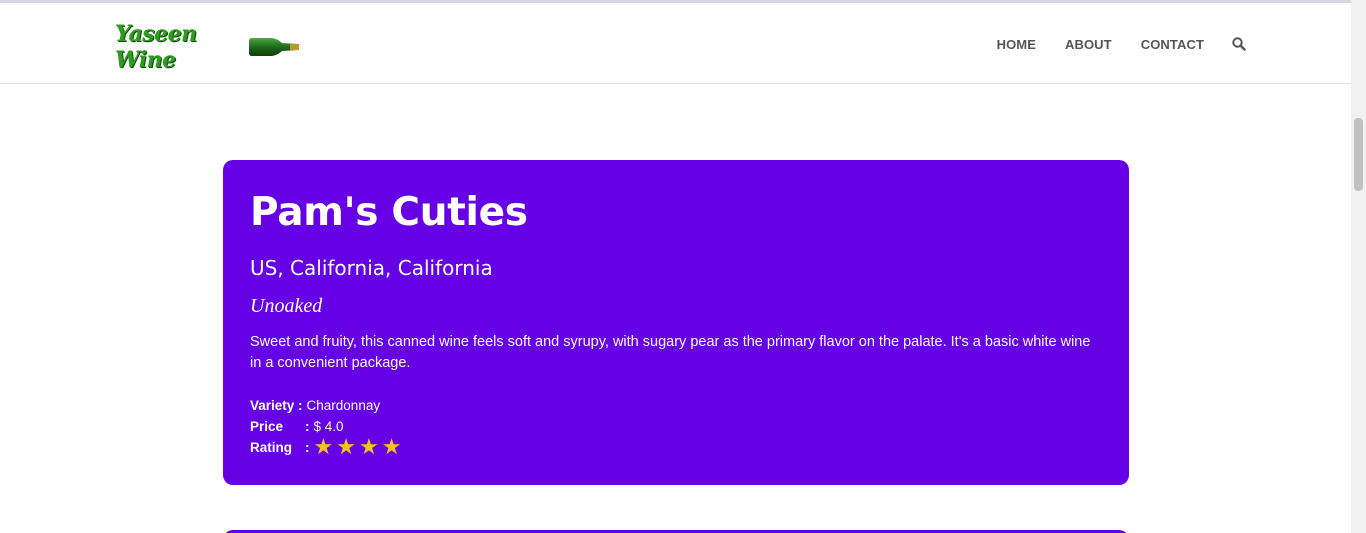 The height and width of the screenshot is (533, 1366). Describe the element at coordinates (343, 405) in the screenshot. I see `variety-value: Chardonnay` at that location.